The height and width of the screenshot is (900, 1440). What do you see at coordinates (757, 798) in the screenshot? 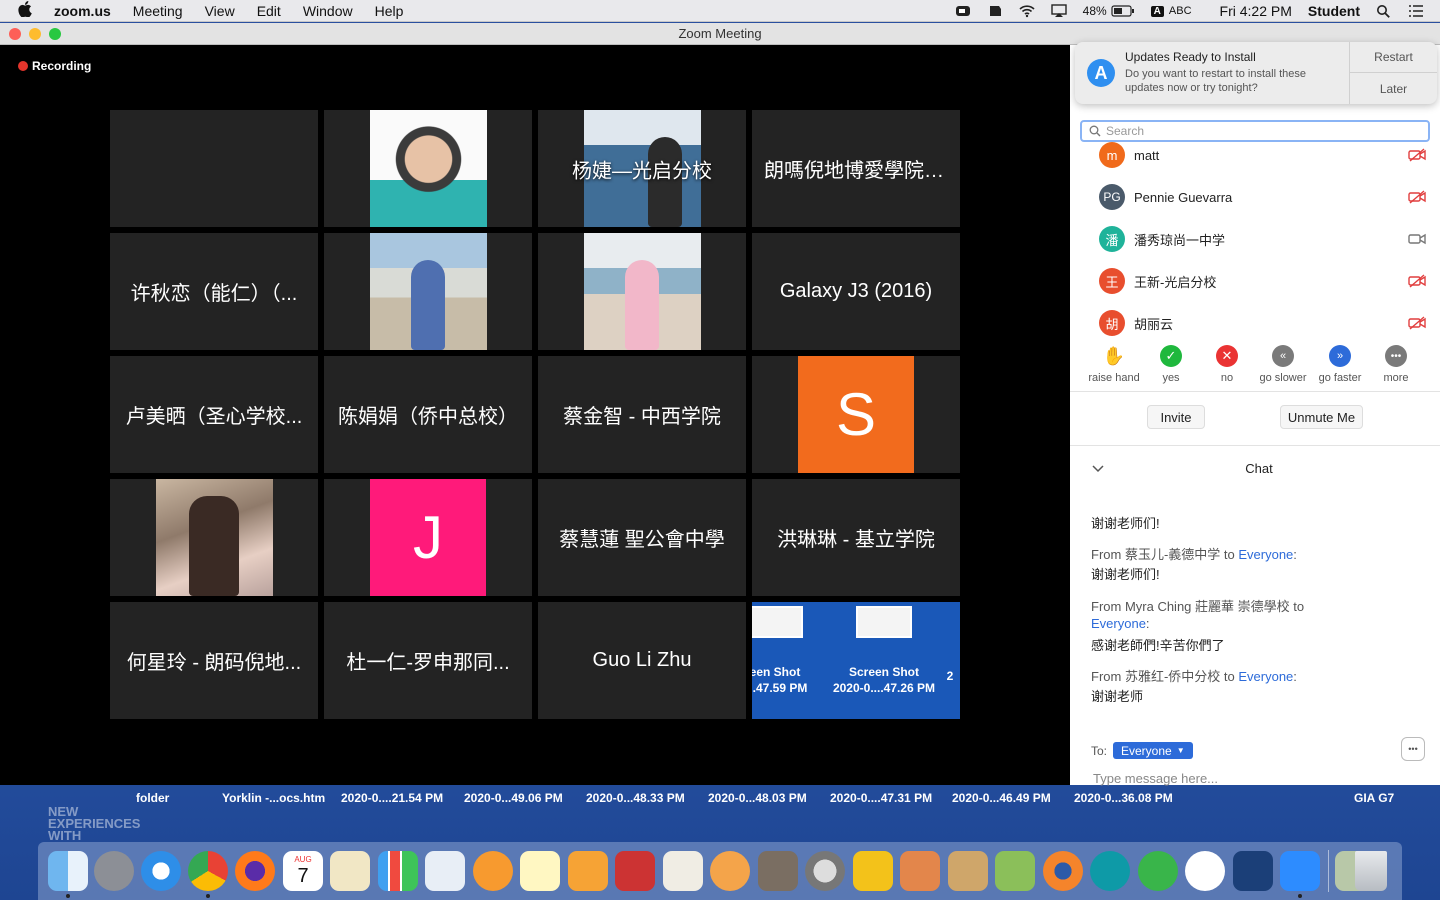
I see `desktop-file-label: 2020-0...48.03 PM` at bounding box center [757, 798].